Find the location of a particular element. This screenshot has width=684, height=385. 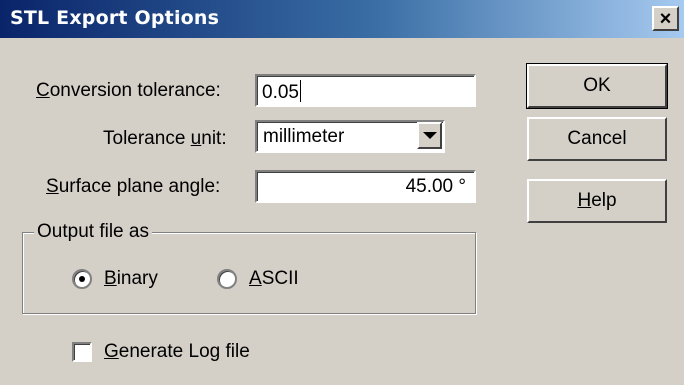

surface-plane-angle-label: Surface plane angle: is located at coordinates (133, 187).